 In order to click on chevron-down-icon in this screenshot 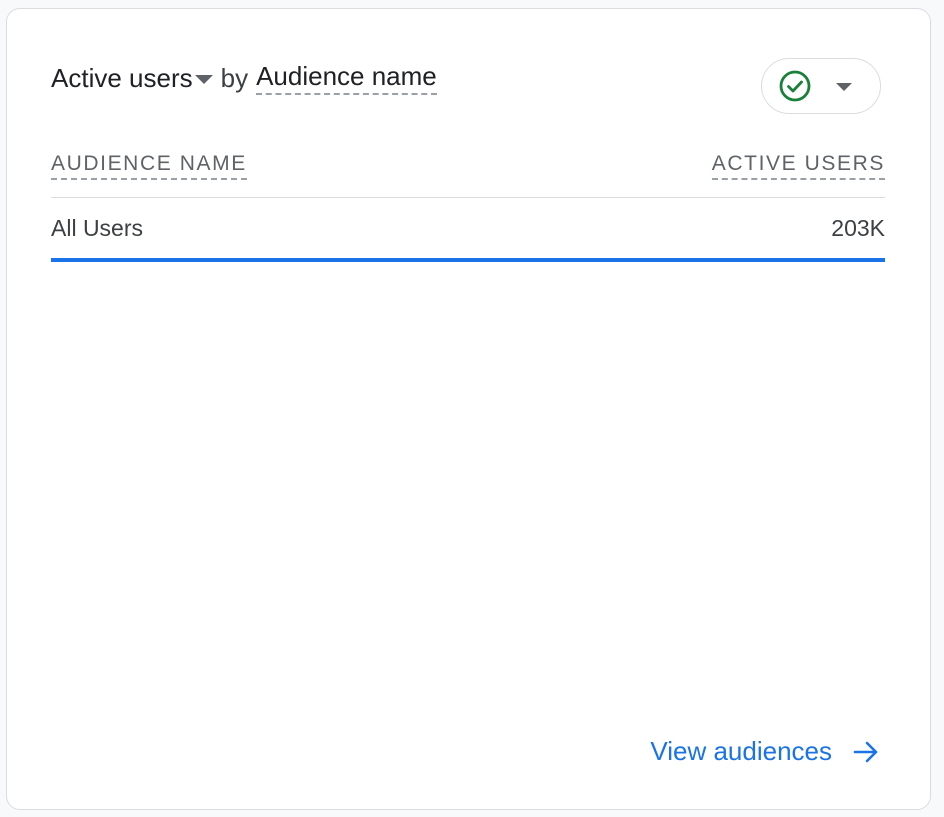, I will do `click(844, 87)`.